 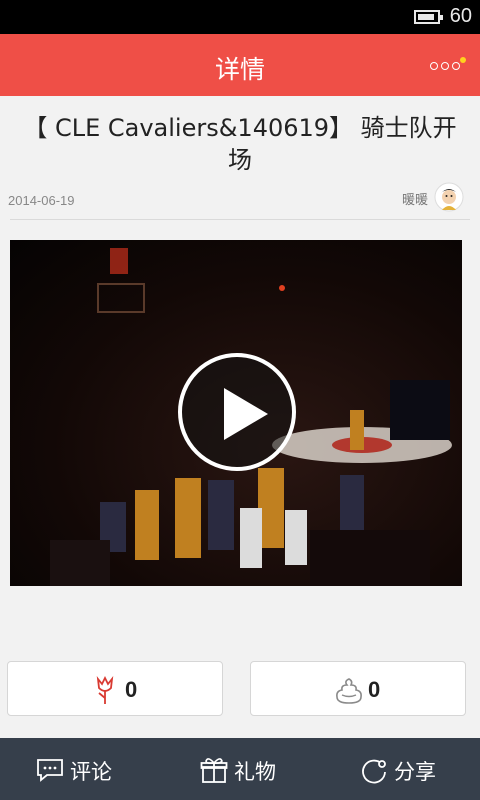 I want to click on comment-button: 评论, so click(x=81, y=770).